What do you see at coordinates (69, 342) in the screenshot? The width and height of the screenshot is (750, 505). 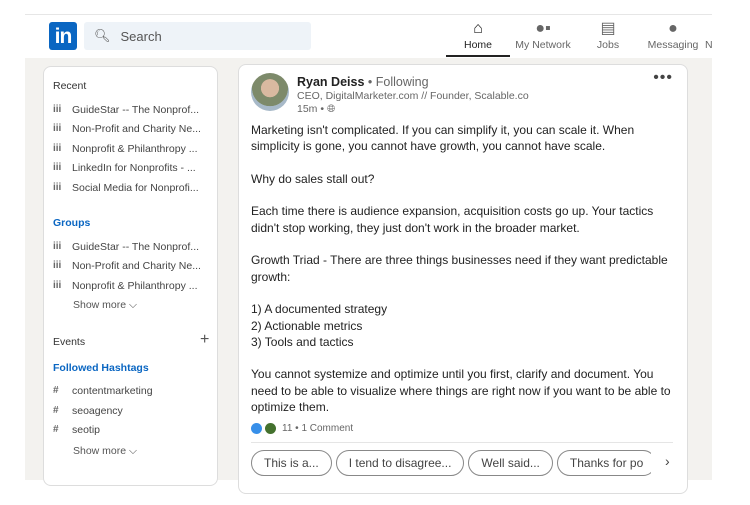 I see `events-title: Events` at bounding box center [69, 342].